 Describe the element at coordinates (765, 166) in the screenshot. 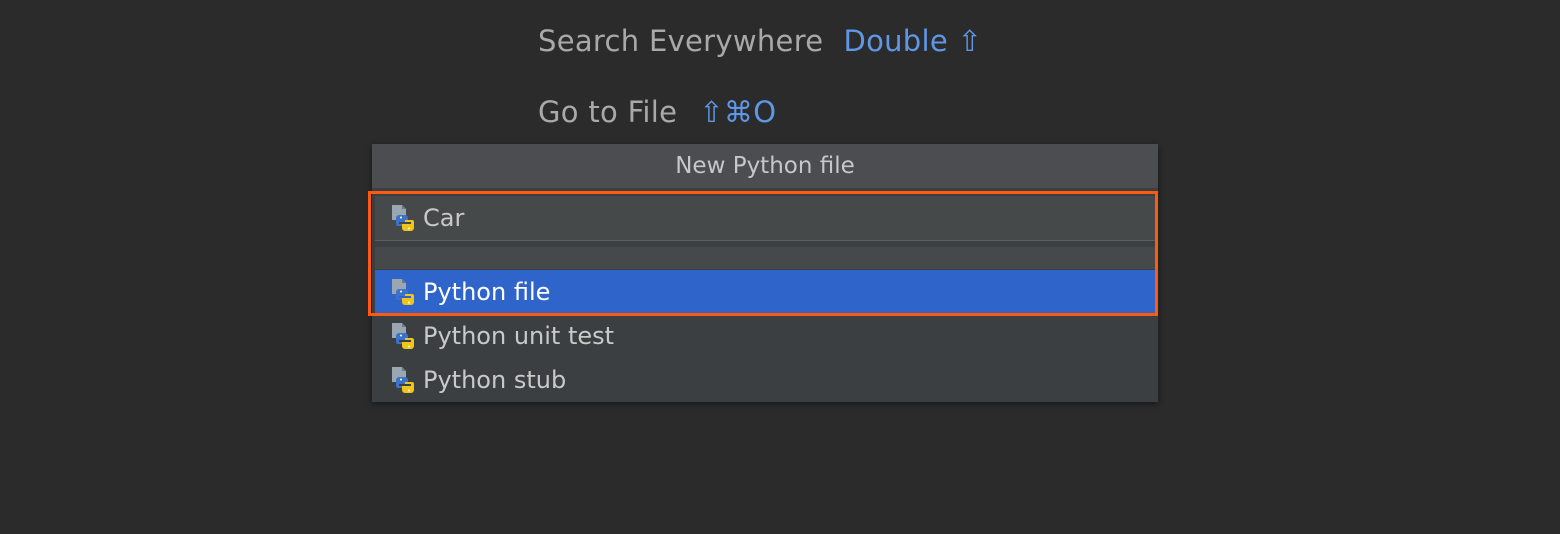

I see `popup-title: New Python file` at that location.